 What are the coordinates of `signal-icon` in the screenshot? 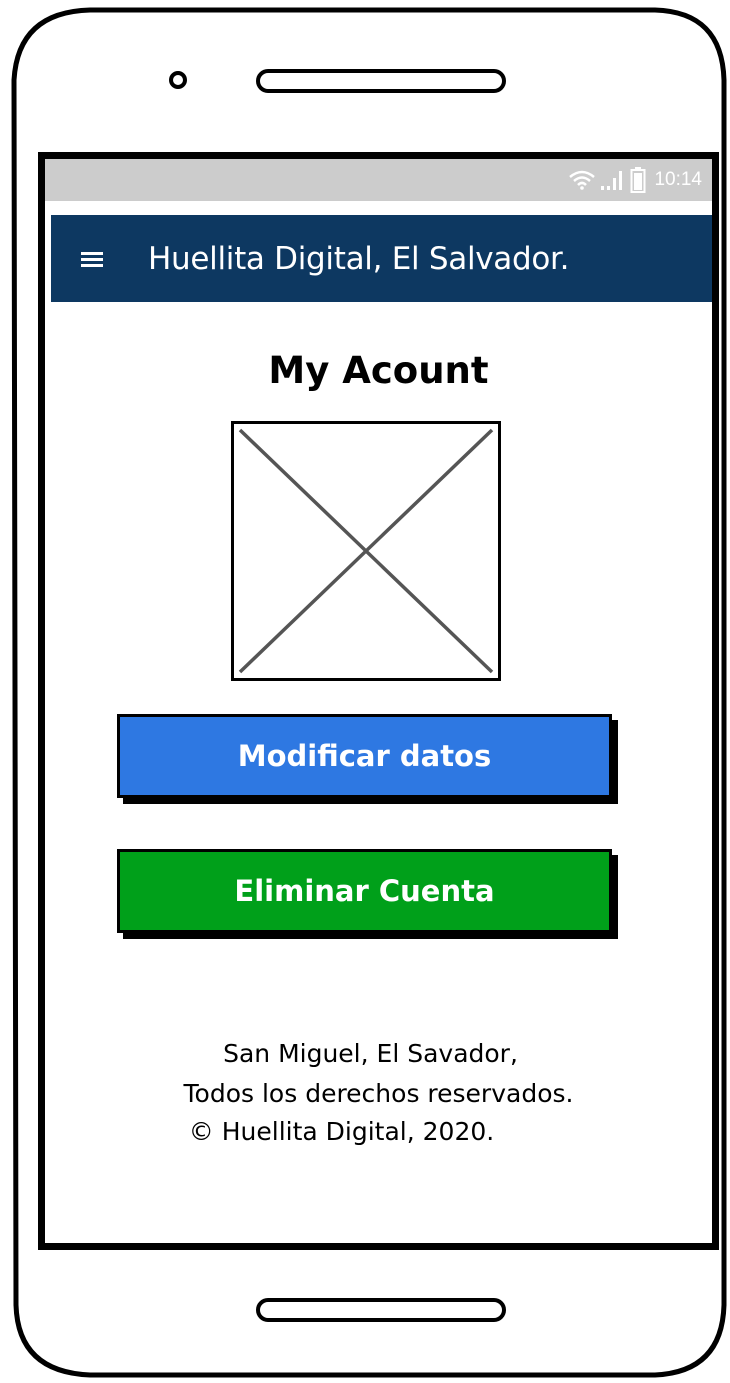 It's located at (612, 180).